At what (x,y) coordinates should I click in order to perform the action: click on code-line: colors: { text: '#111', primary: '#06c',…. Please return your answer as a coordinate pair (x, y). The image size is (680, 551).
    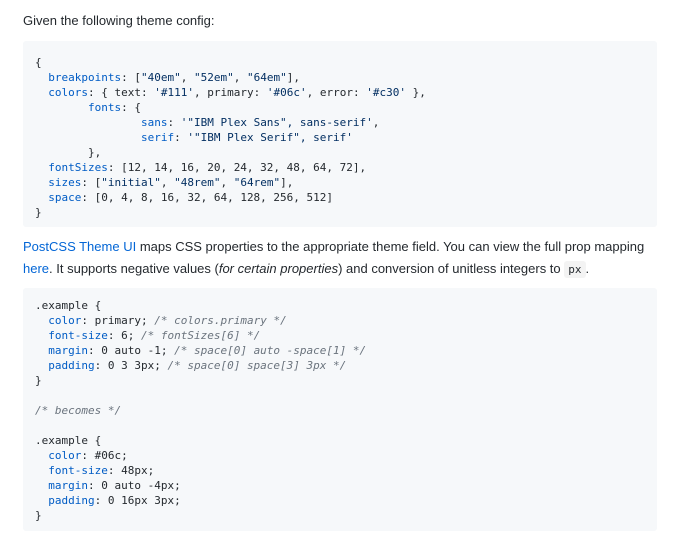
    Looking at the image, I should click on (237, 92).